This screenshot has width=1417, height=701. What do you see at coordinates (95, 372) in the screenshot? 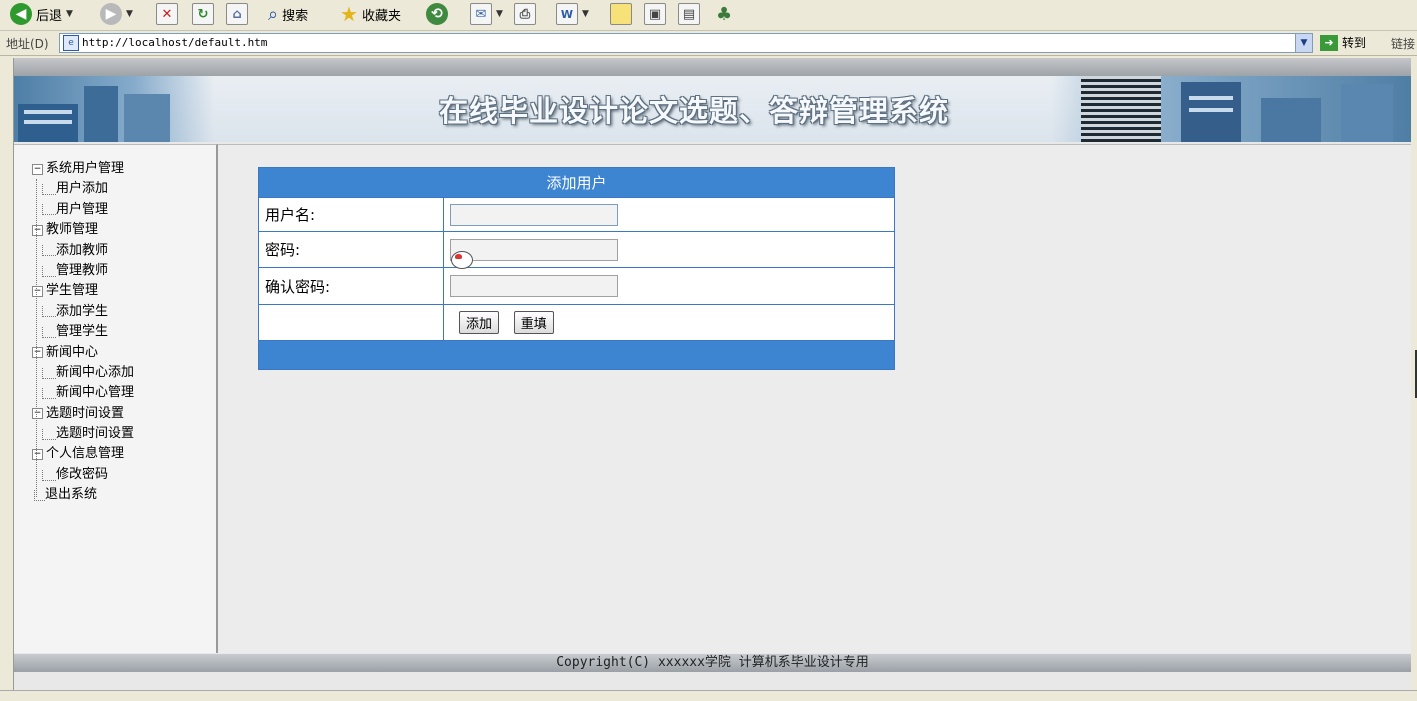
I see `item-label: 新闻中心添加` at bounding box center [95, 372].